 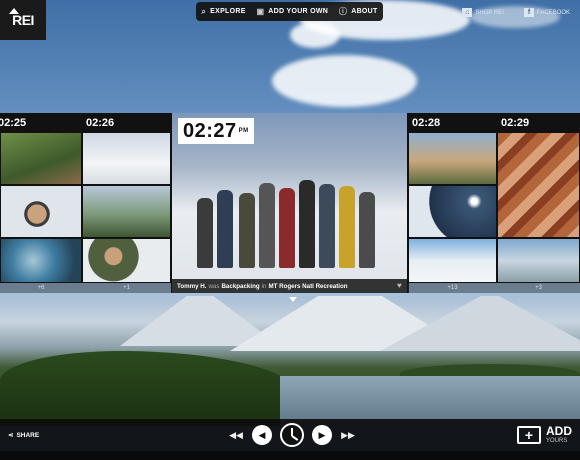 I want to click on right-links: ⌂ SHOP REI f FACEBOOK, so click(x=516, y=12).